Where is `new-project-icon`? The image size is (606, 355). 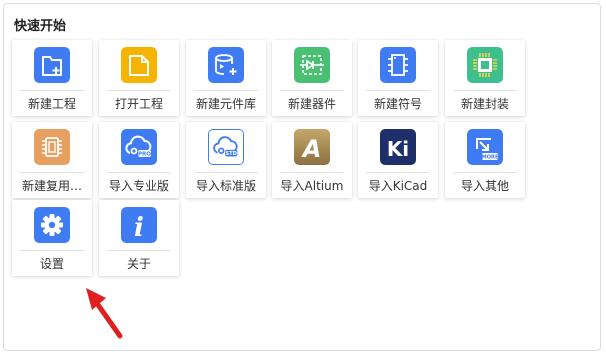 new-project-icon is located at coordinates (52, 65).